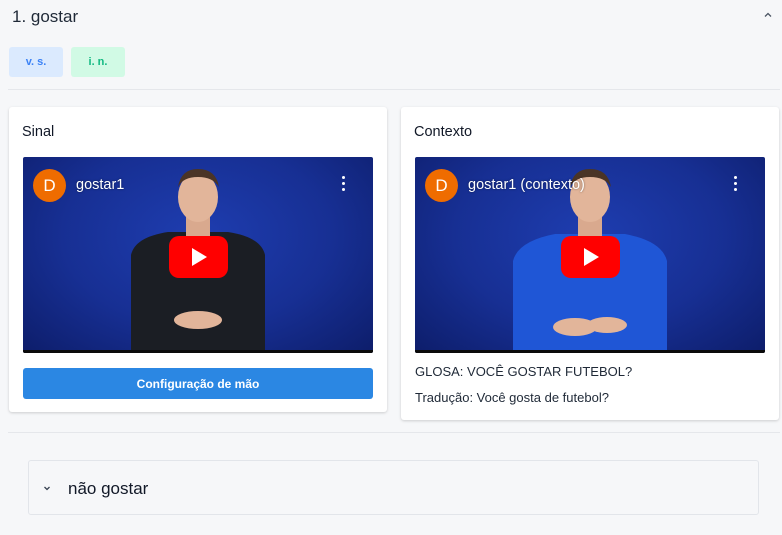 The height and width of the screenshot is (535, 782). I want to click on sub-entry-title: não gostar, so click(108, 489).